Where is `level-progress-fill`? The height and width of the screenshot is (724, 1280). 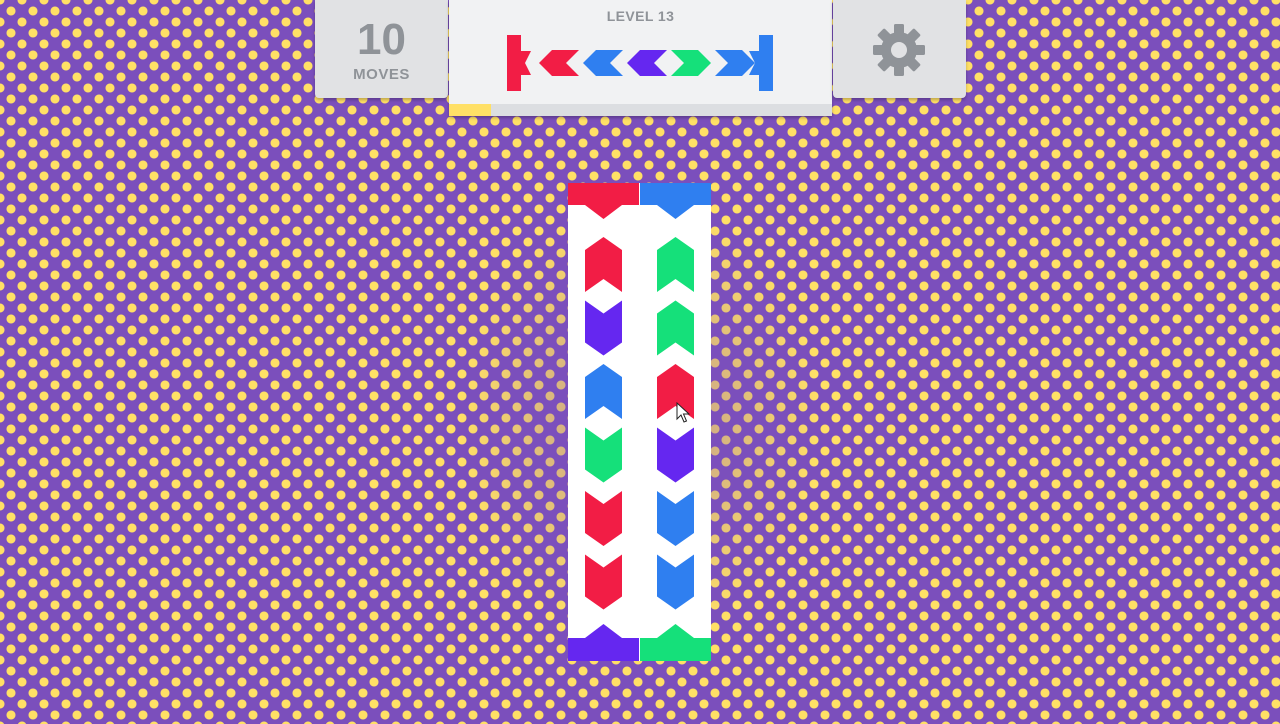 level-progress-fill is located at coordinates (470, 110).